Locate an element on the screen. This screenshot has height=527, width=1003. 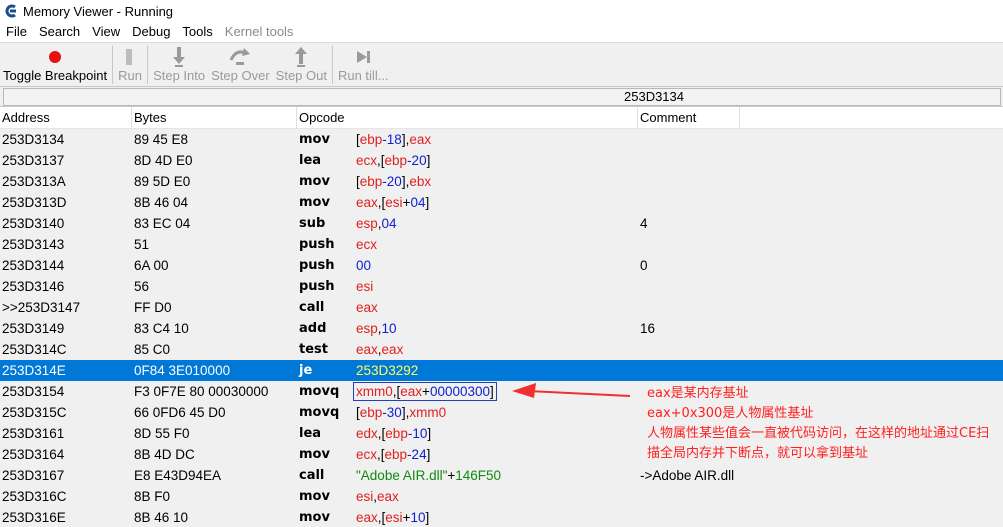
row-address: 253D3167 is located at coordinates (33, 475).